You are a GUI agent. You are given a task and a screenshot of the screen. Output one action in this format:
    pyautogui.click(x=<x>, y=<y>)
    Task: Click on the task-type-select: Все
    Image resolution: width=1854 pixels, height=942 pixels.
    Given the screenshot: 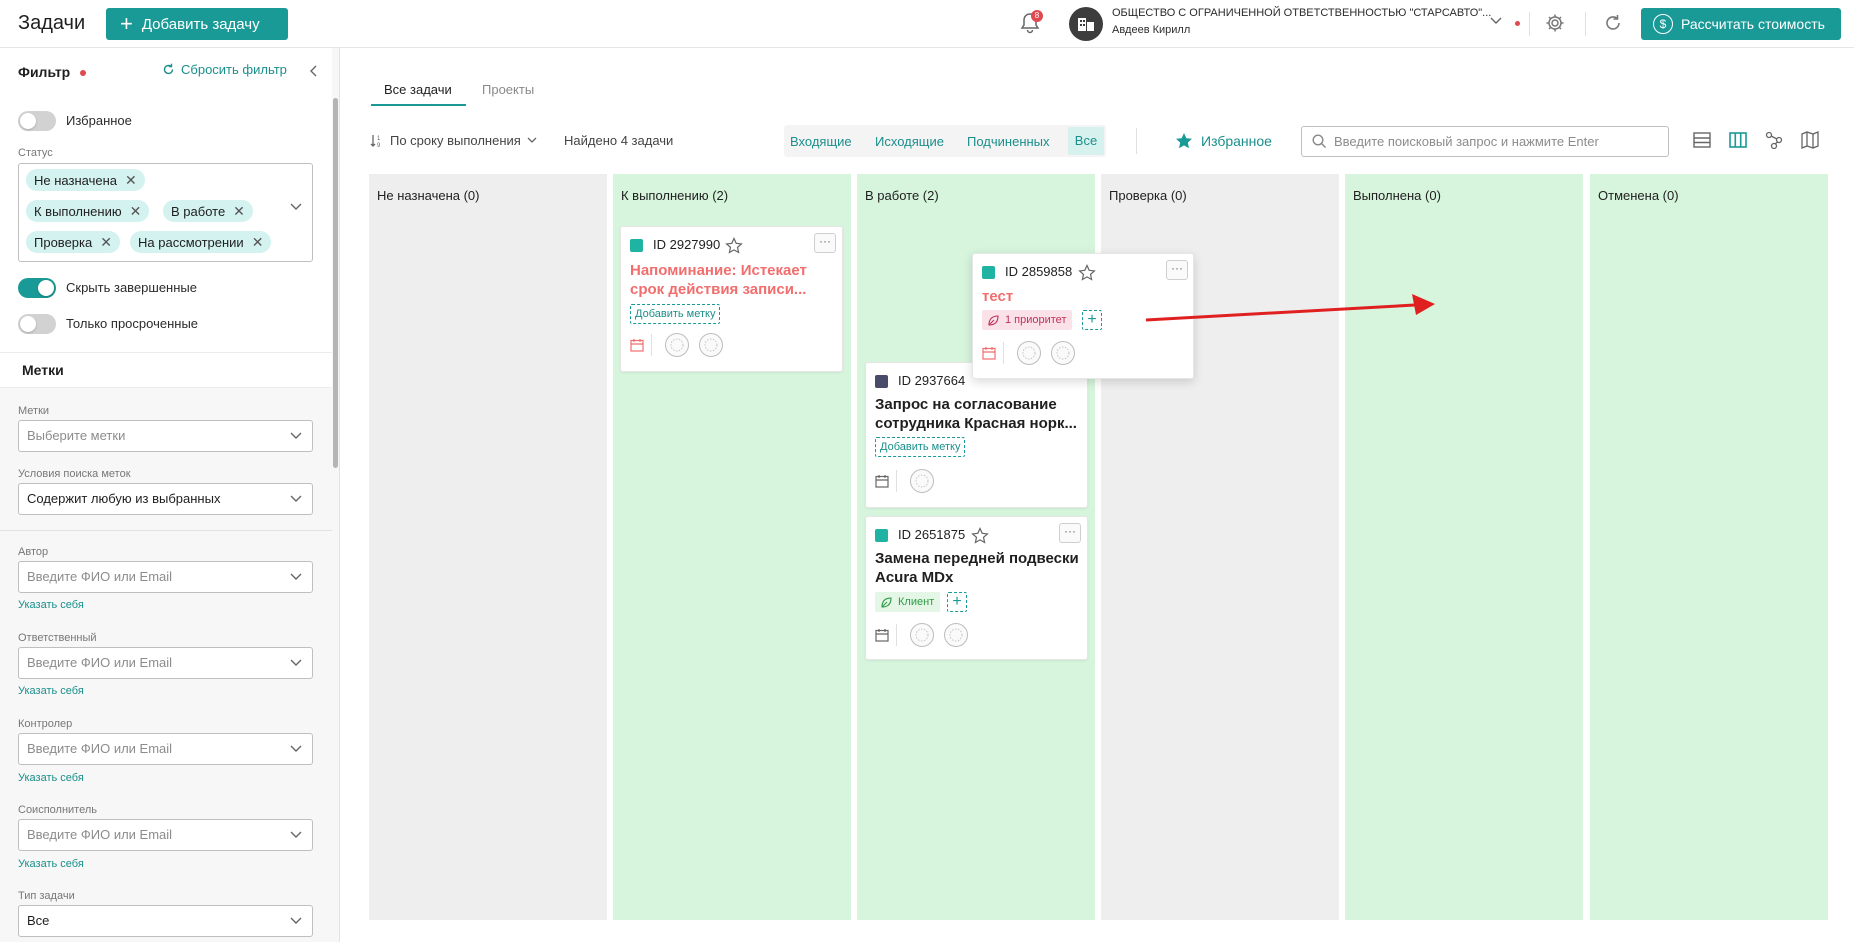 What is the action you would take?
    pyautogui.click(x=165, y=921)
    